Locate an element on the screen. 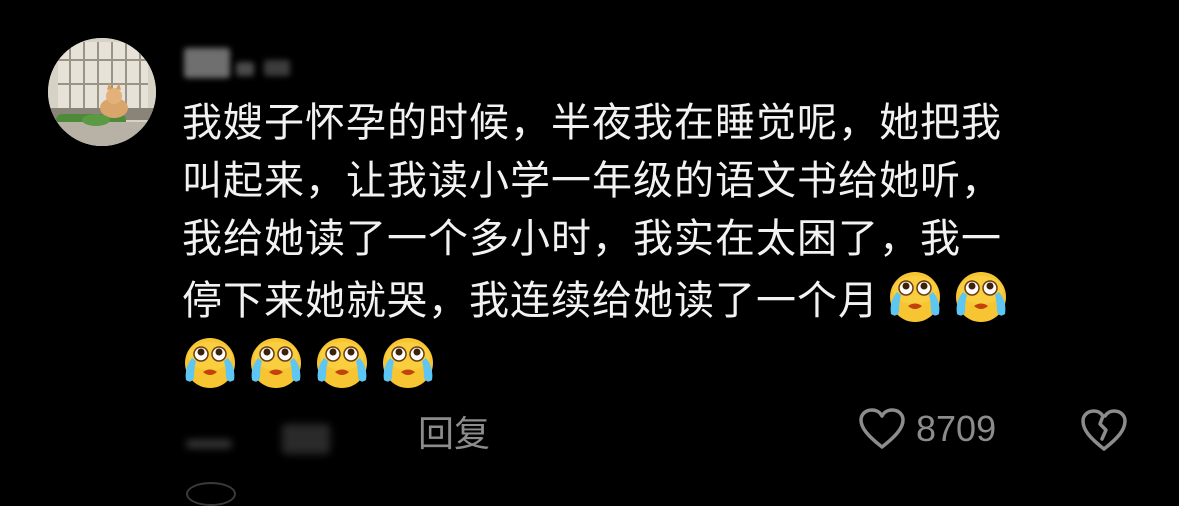 The width and height of the screenshot is (1179, 506). like-button: 8709 is located at coordinates (927, 429).